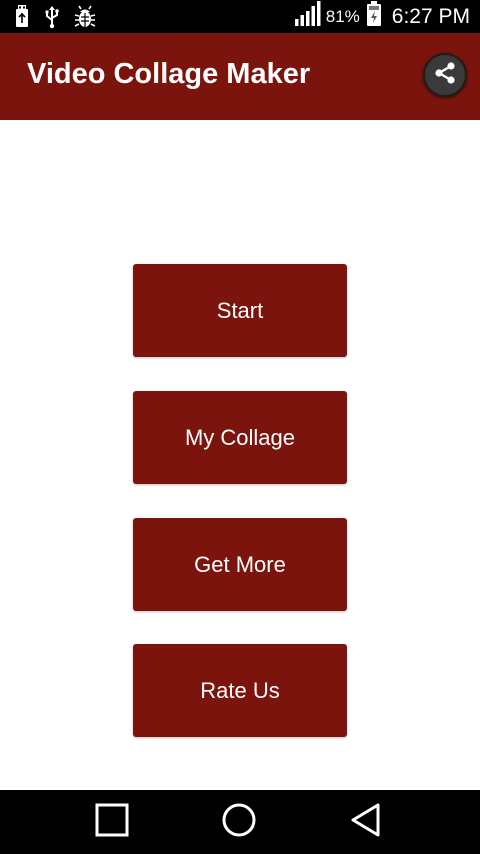  What do you see at coordinates (240, 16) in the screenshot?
I see `status-bar: 81% 6:27 PM` at bounding box center [240, 16].